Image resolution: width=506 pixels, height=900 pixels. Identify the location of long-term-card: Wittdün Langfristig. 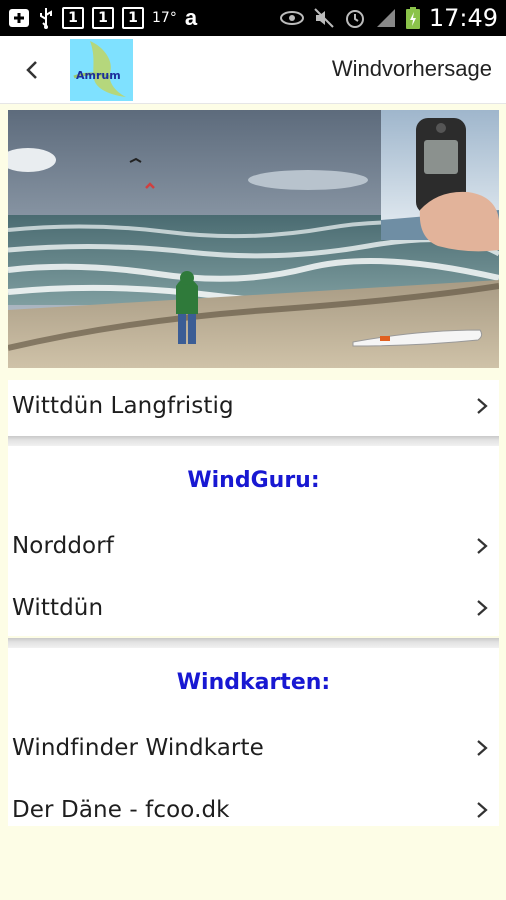
(253, 408).